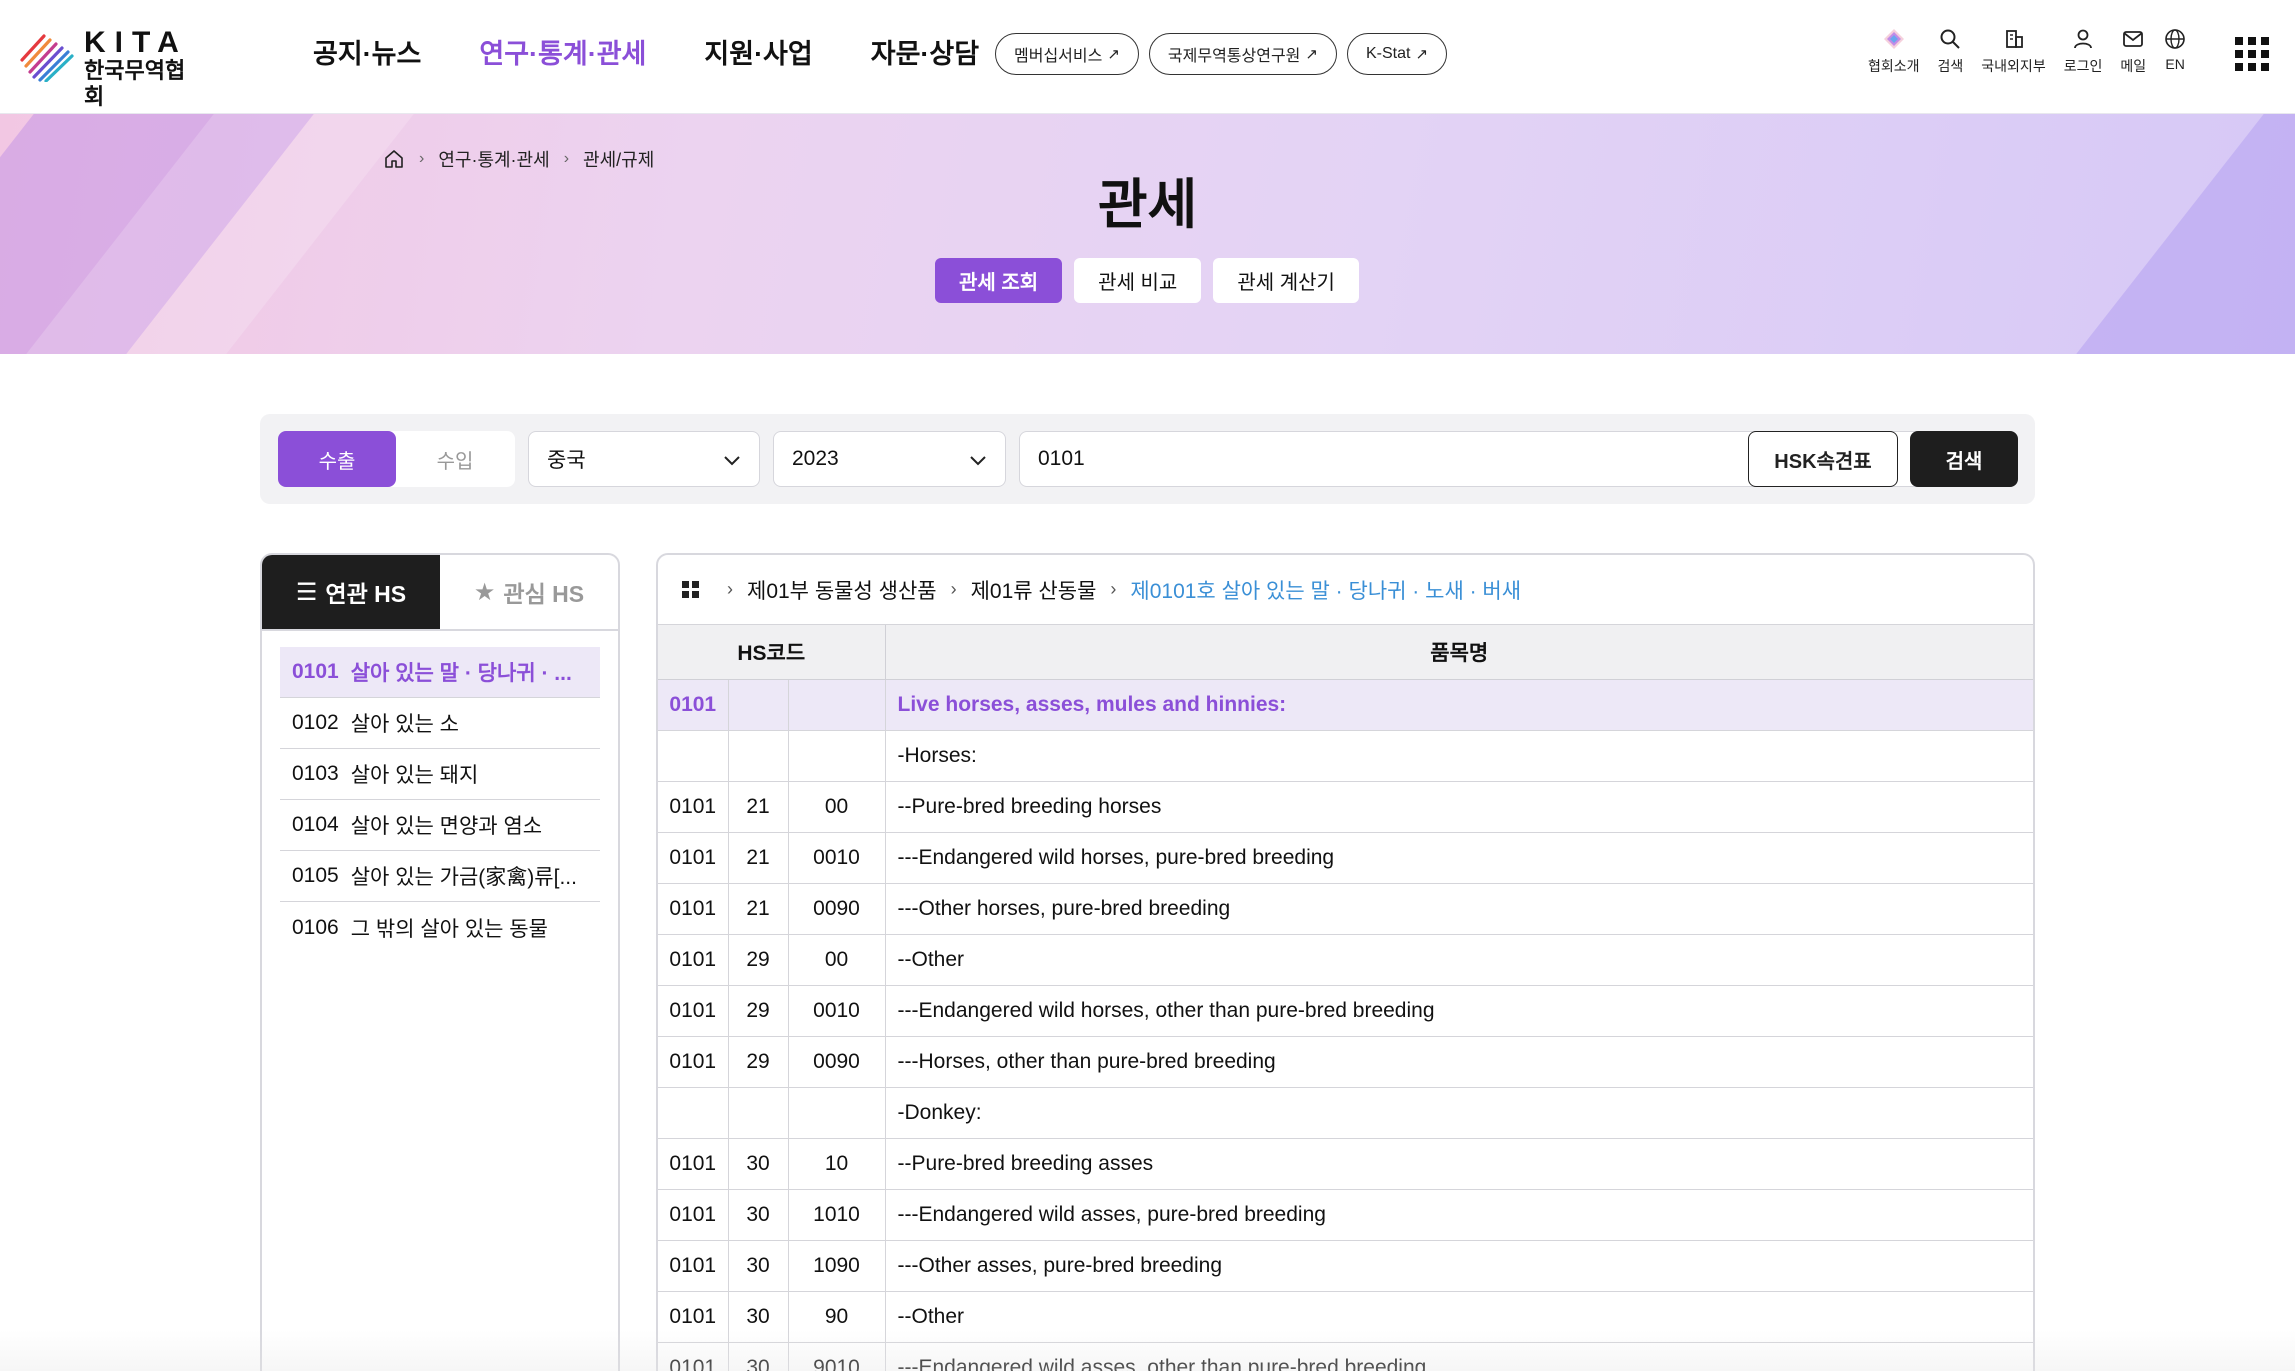 This screenshot has width=2295, height=1371. I want to click on trade-type-toggle: 수출 수입, so click(396, 459).